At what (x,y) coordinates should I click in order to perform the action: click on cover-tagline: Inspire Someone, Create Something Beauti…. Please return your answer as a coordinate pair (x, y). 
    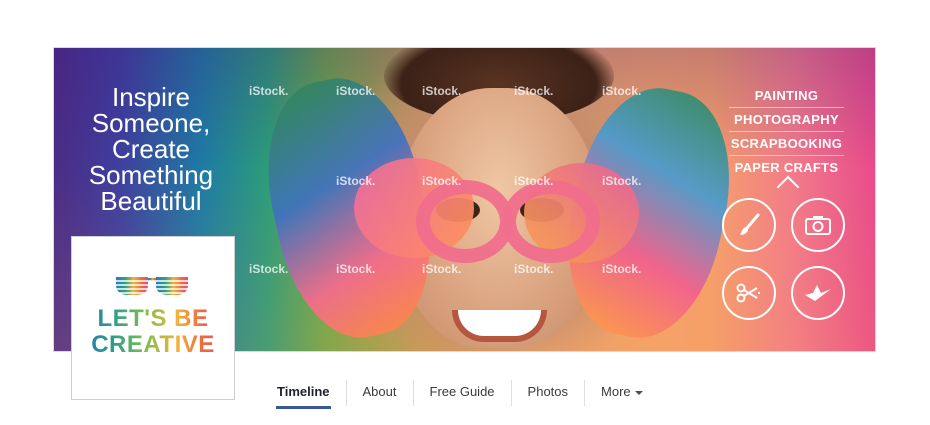
    Looking at the image, I should click on (151, 149).